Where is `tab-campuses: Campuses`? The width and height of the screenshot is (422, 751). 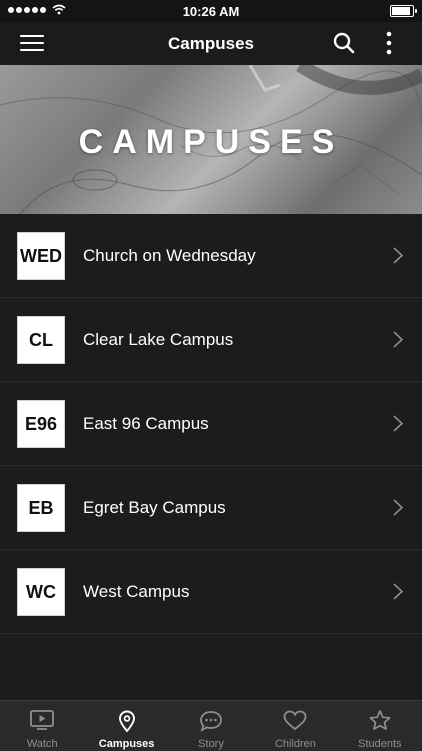
tab-campuses: Campuses is located at coordinates (126, 726).